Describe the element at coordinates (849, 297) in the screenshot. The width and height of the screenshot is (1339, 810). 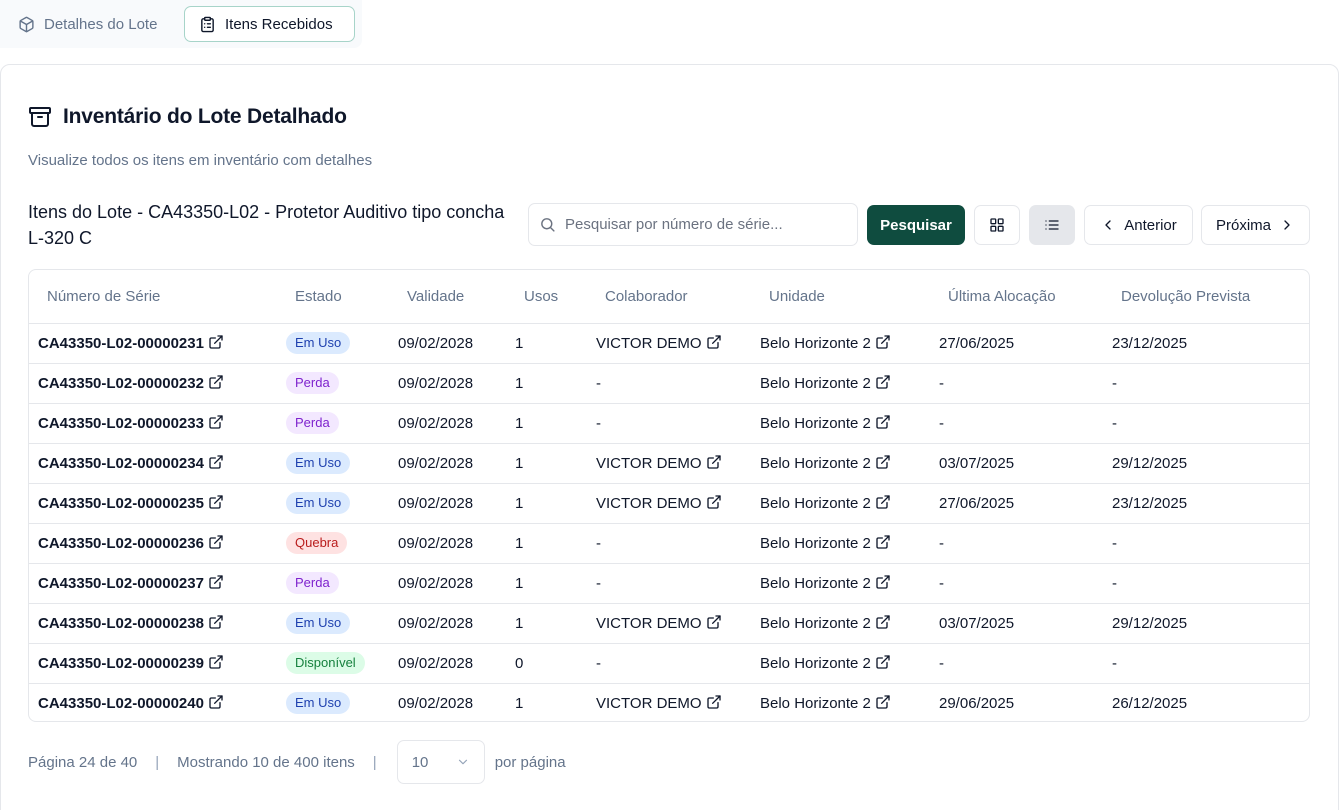
I see `column-header-unit: Unidade` at that location.